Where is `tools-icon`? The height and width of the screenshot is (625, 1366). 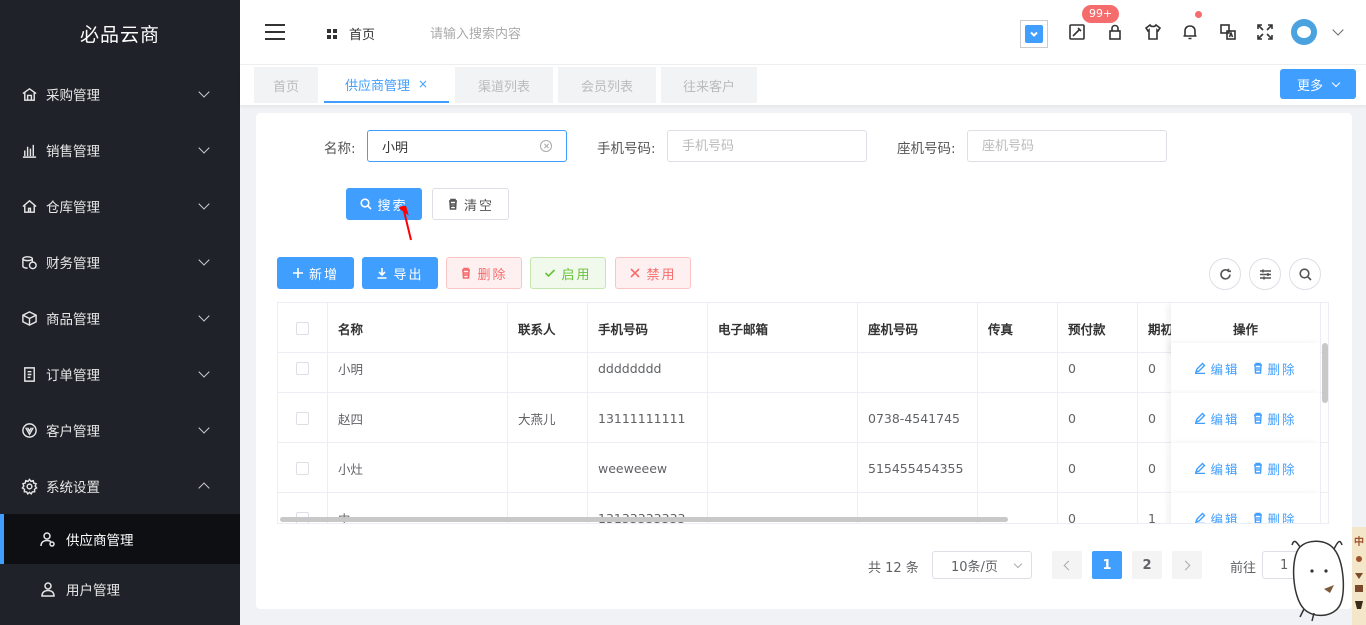 tools-icon is located at coordinates (1077, 32).